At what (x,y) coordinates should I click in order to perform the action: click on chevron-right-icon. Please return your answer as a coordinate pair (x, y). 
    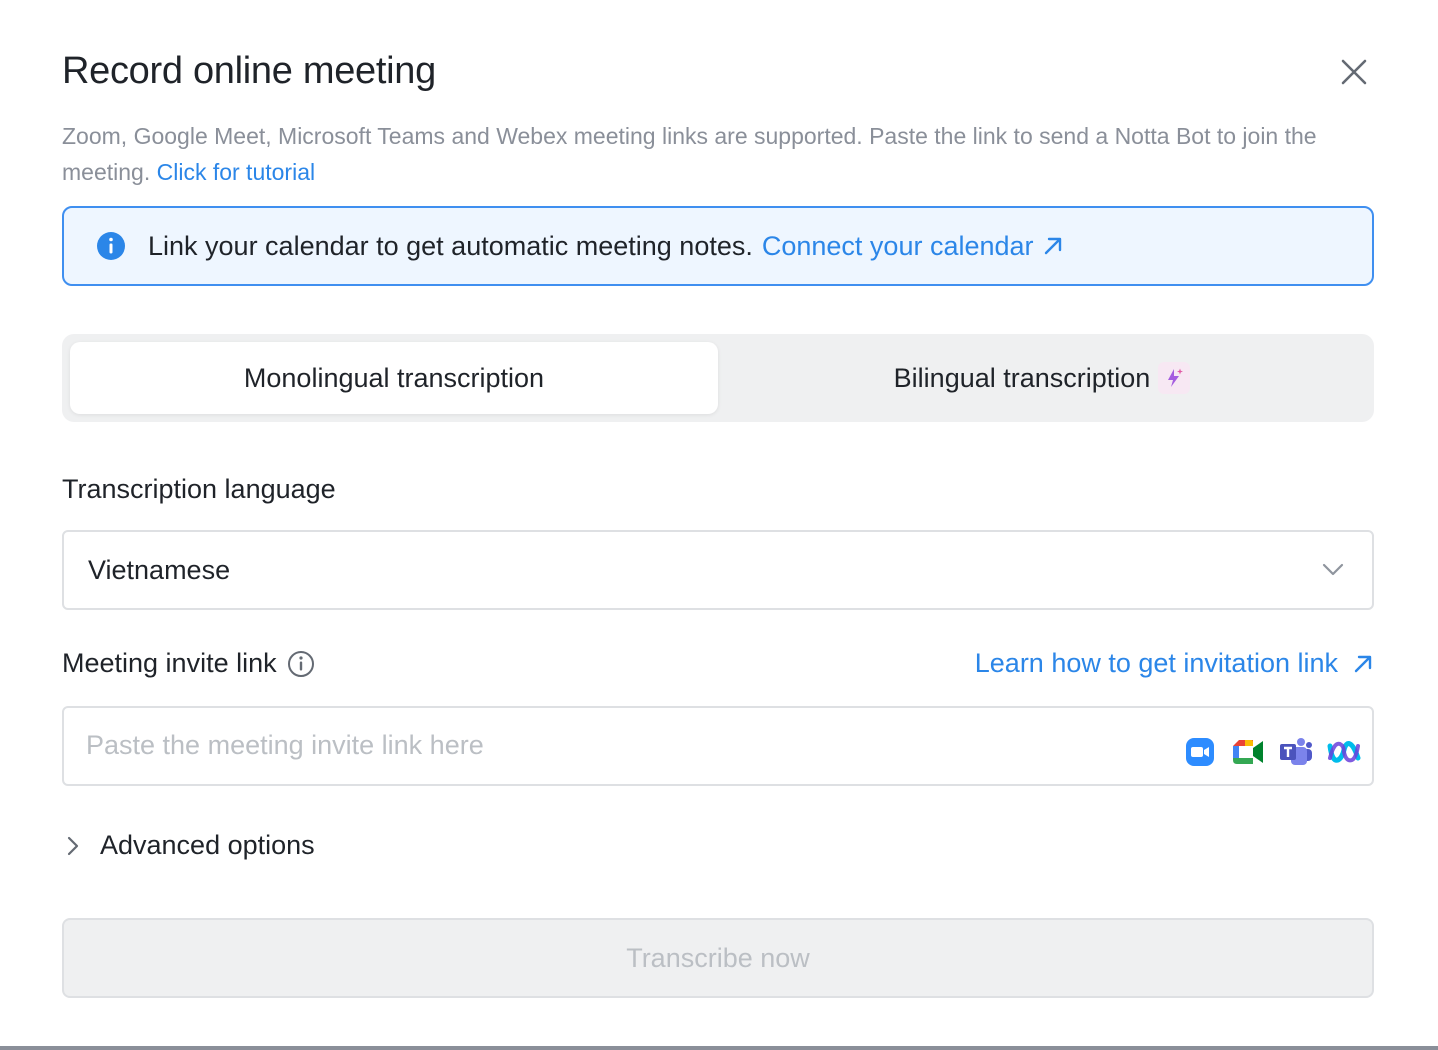
    Looking at the image, I should click on (73, 845).